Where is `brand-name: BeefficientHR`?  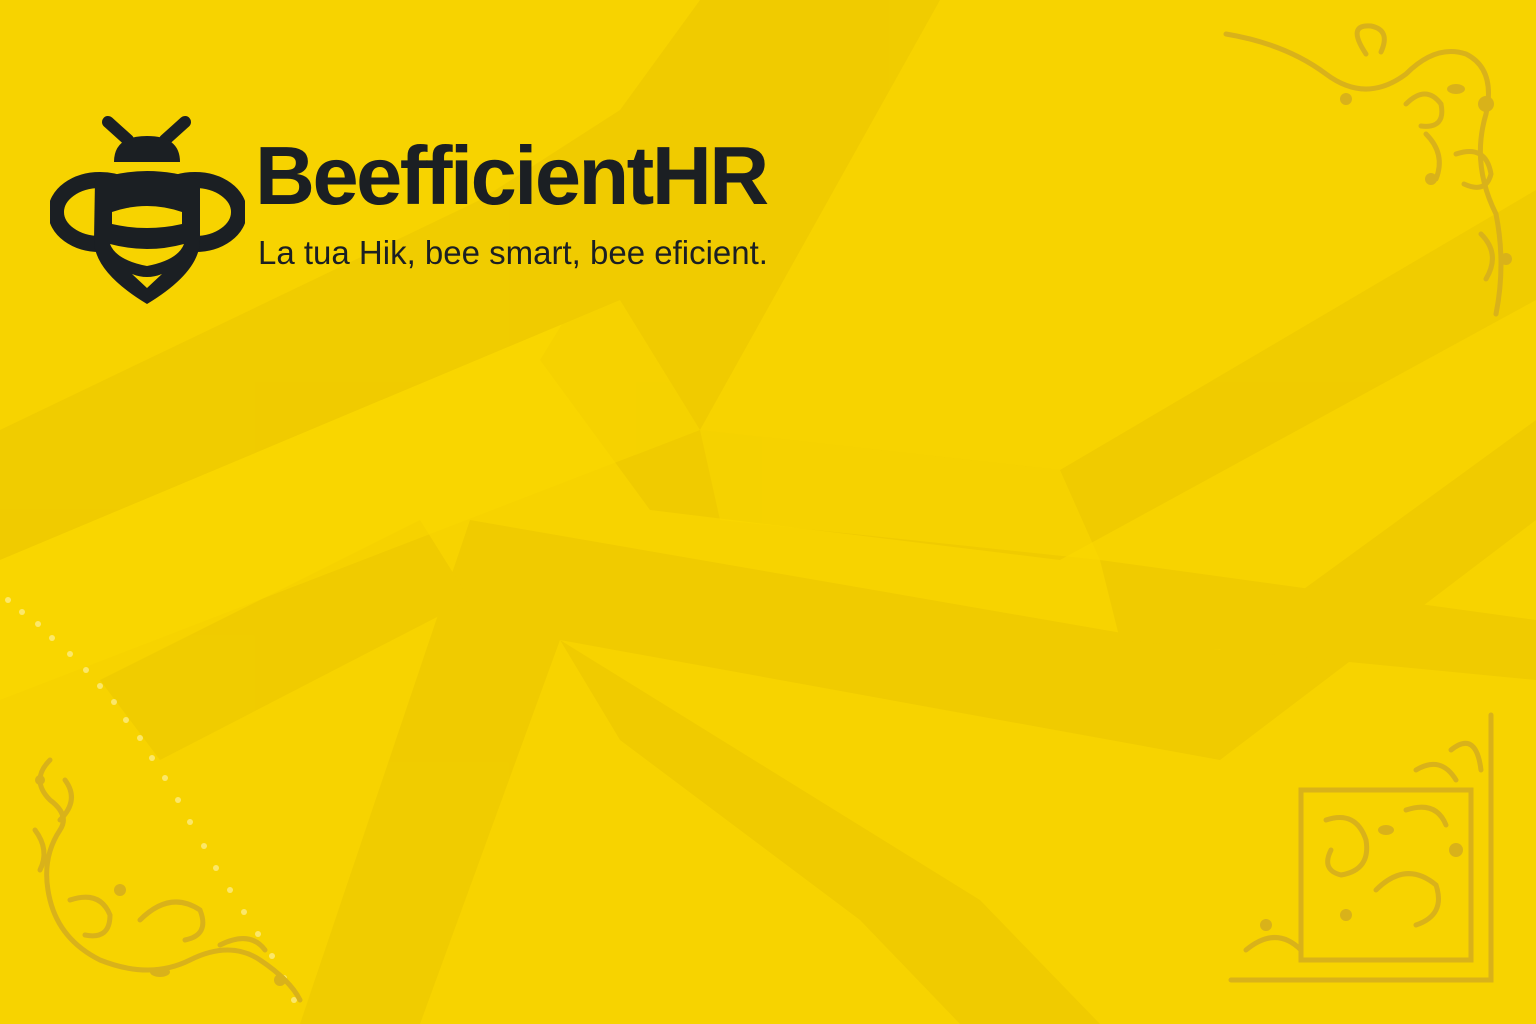
brand-name: BeefficientHR is located at coordinates (512, 175).